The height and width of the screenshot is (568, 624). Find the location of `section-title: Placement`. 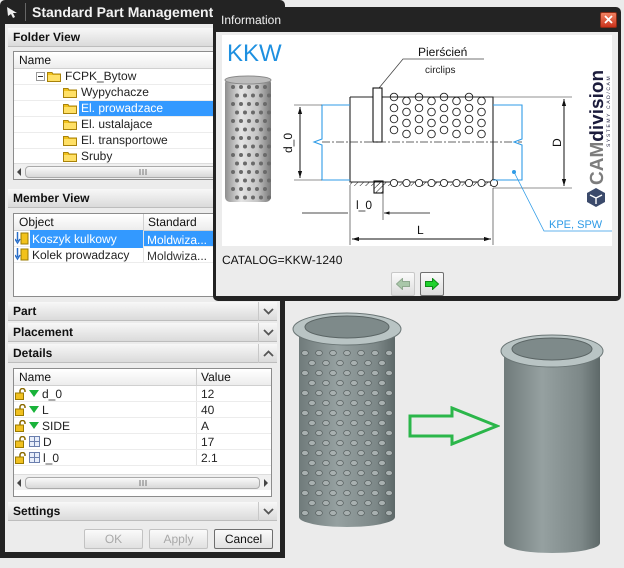

section-title: Placement is located at coordinates (43, 332).